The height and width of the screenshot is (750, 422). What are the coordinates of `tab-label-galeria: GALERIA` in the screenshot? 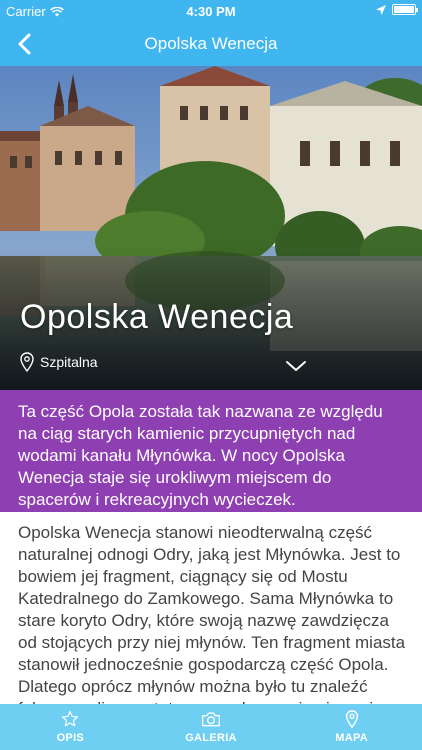 It's located at (211, 738).